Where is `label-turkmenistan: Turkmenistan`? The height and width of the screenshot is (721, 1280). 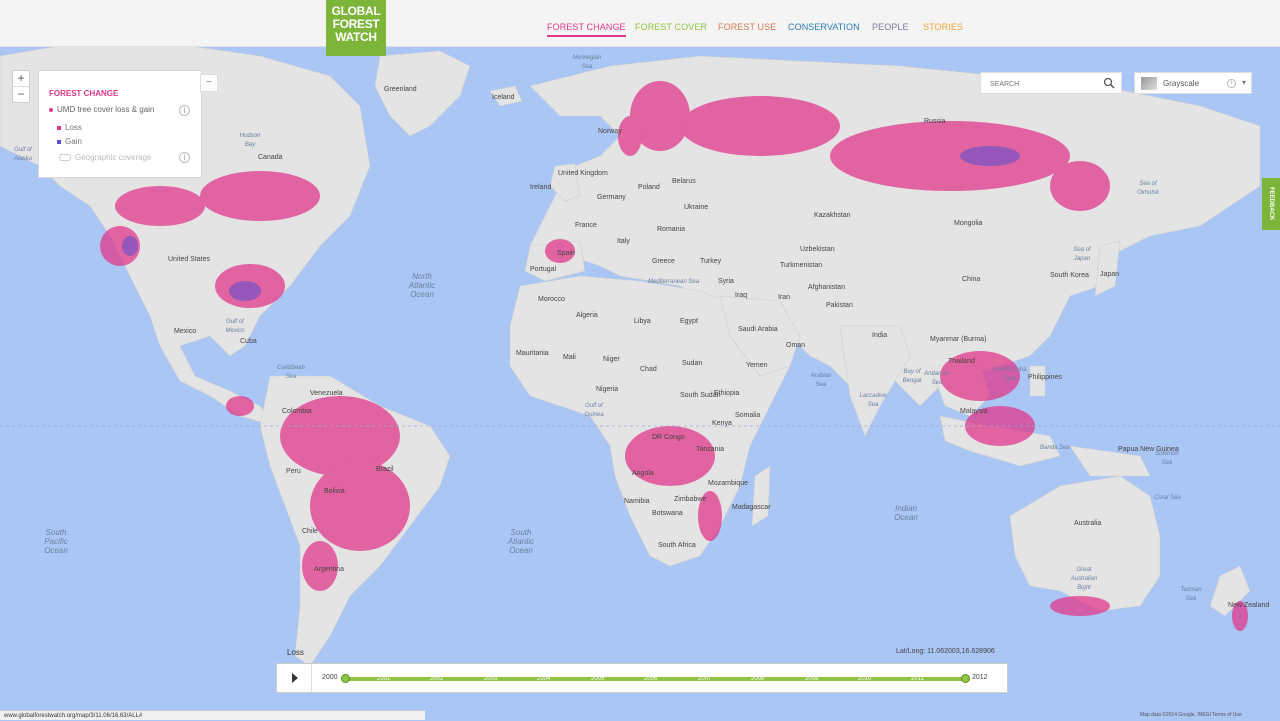 label-turkmenistan: Turkmenistan is located at coordinates (801, 265).